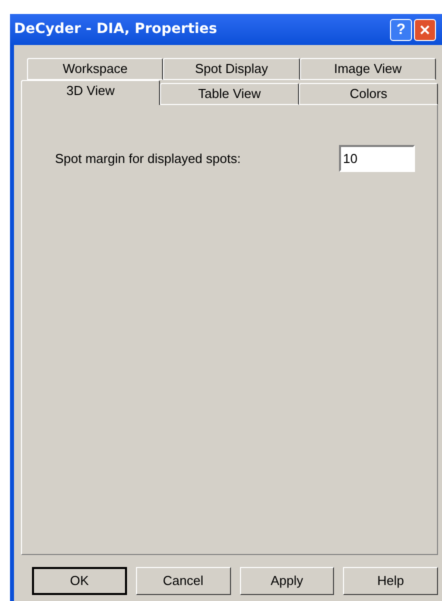 The height and width of the screenshot is (601, 442). I want to click on tab: Image View, so click(368, 69).